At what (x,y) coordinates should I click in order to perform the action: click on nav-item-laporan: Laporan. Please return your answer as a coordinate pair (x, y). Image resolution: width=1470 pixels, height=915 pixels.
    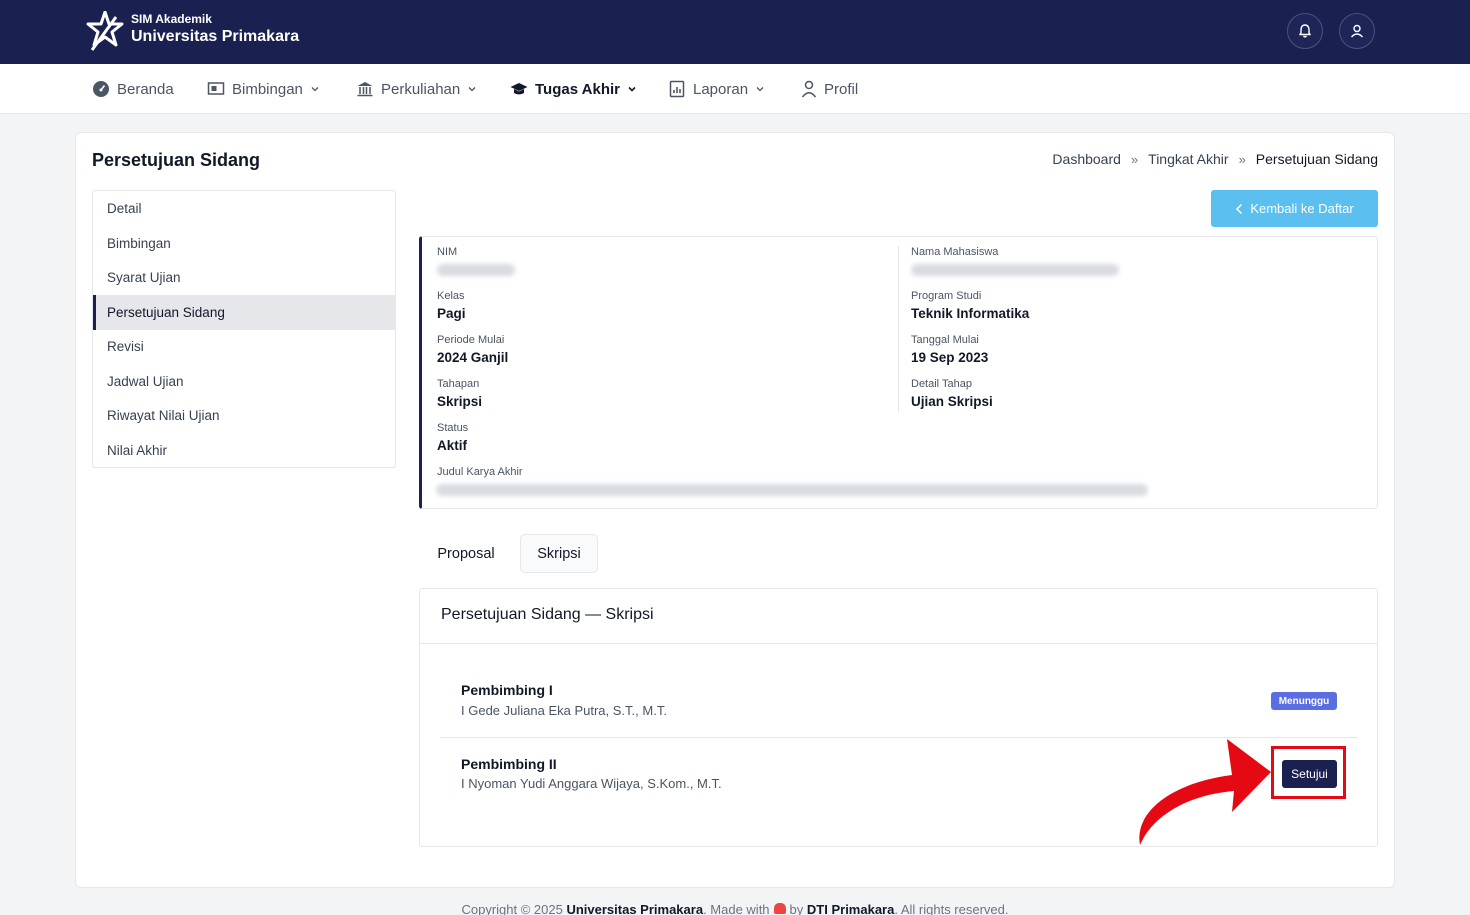
    Looking at the image, I should click on (716, 89).